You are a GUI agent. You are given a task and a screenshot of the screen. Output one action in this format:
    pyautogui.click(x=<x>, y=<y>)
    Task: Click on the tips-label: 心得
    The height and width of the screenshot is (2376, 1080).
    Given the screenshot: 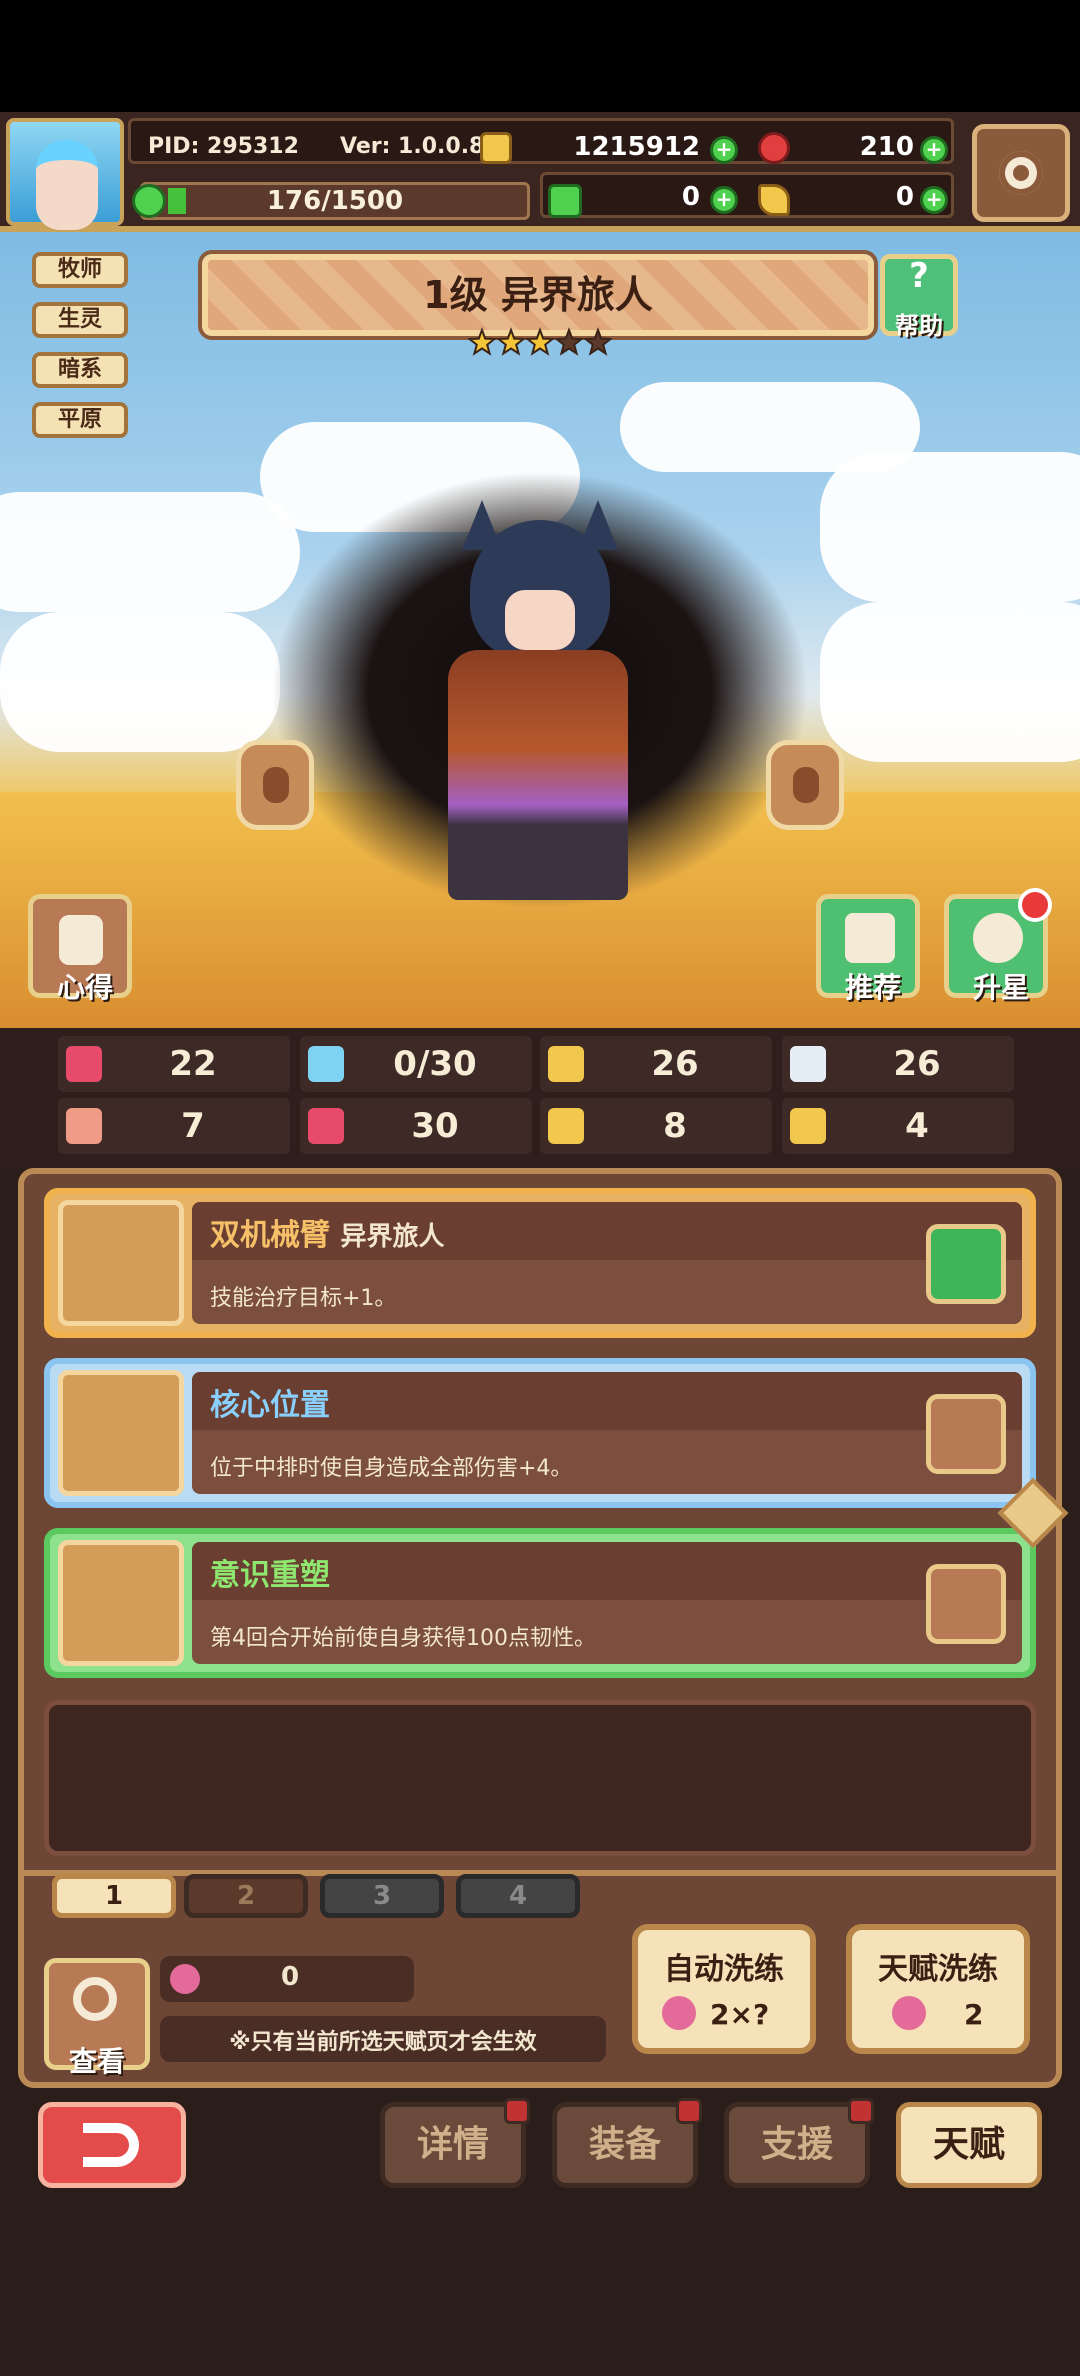 What is the action you would take?
    pyautogui.click(x=84, y=987)
    